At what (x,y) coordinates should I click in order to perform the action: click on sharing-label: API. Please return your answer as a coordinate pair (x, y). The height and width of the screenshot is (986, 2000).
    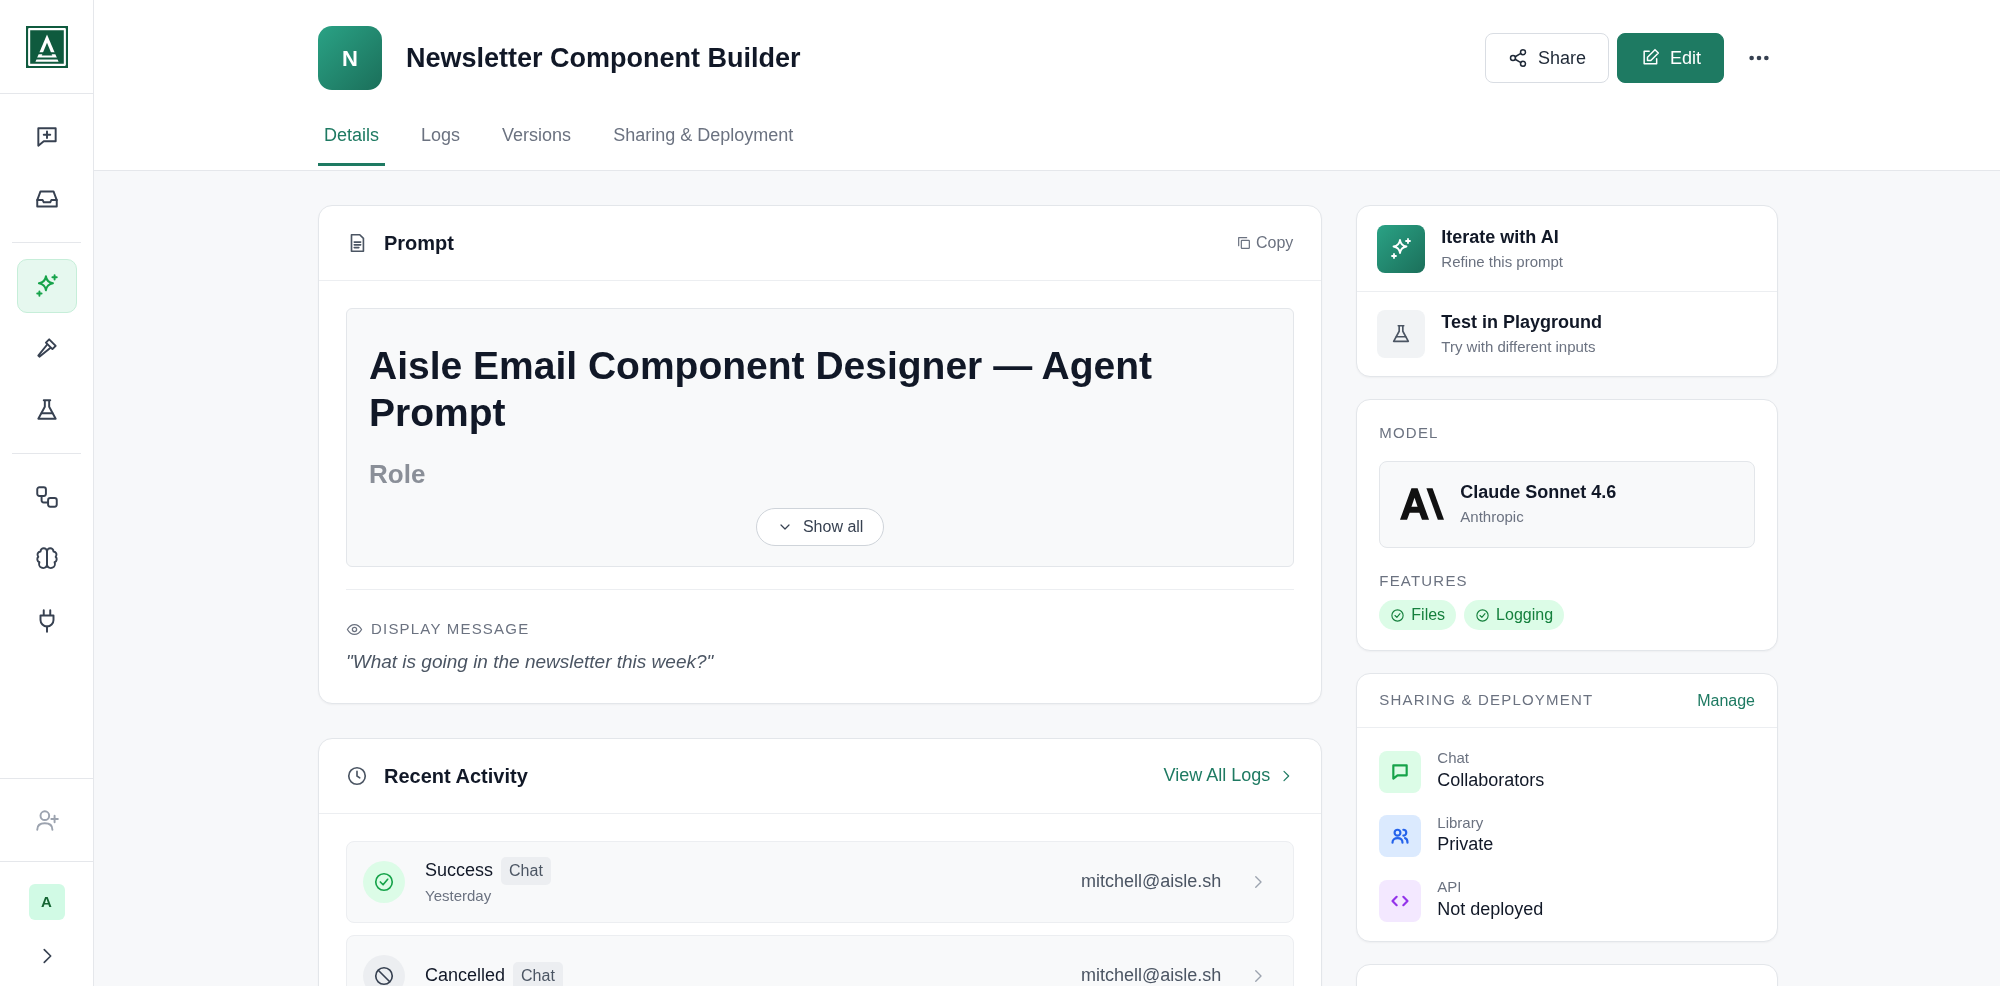
    Looking at the image, I should click on (1450, 887).